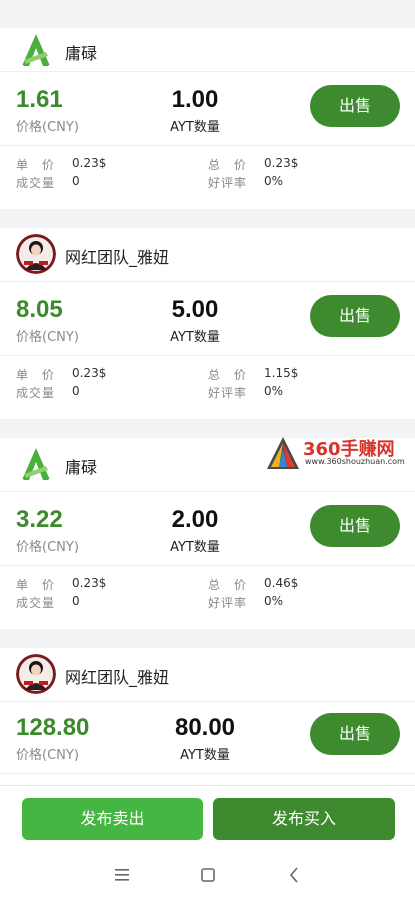 The image size is (415, 900). What do you see at coordinates (39, 99) in the screenshot?
I see `price-value: 1.61` at bounding box center [39, 99].